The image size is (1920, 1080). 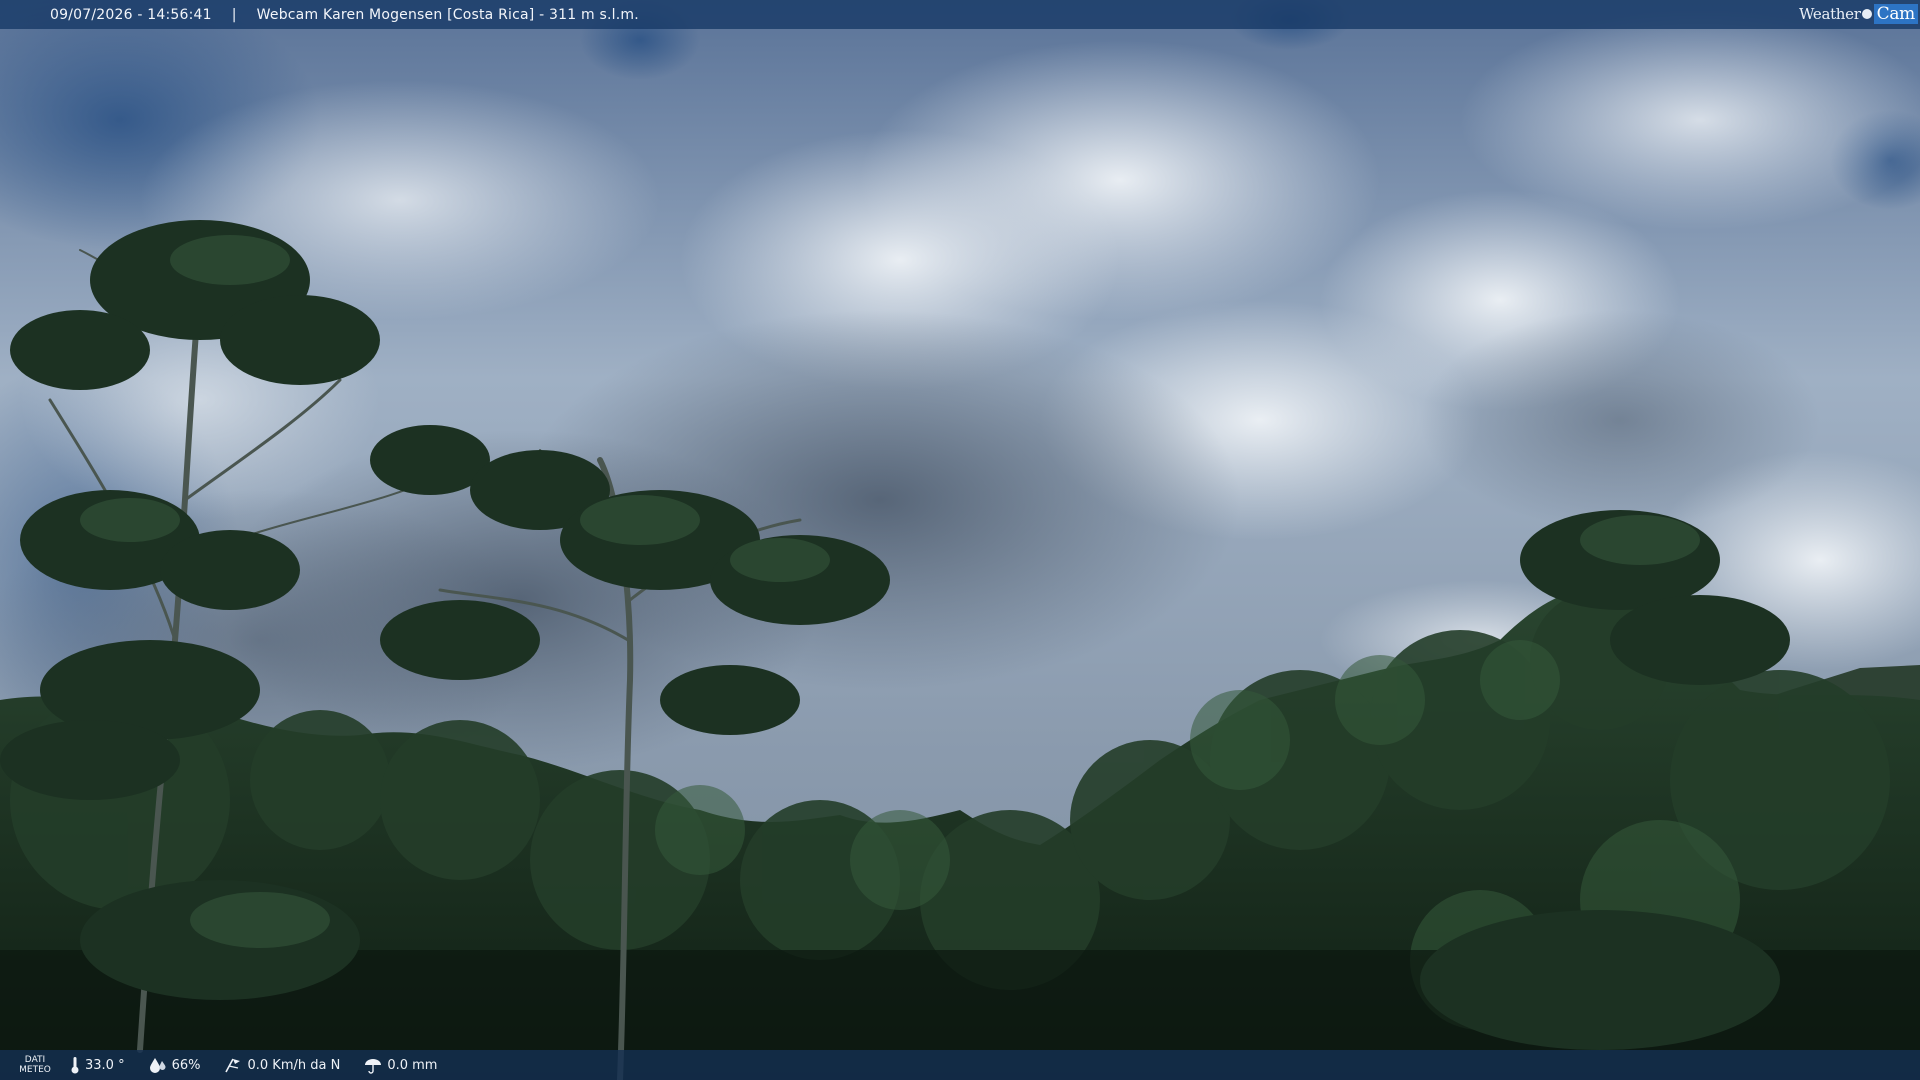 What do you see at coordinates (186, 1065) in the screenshot?
I see `humidity-value: 66%` at bounding box center [186, 1065].